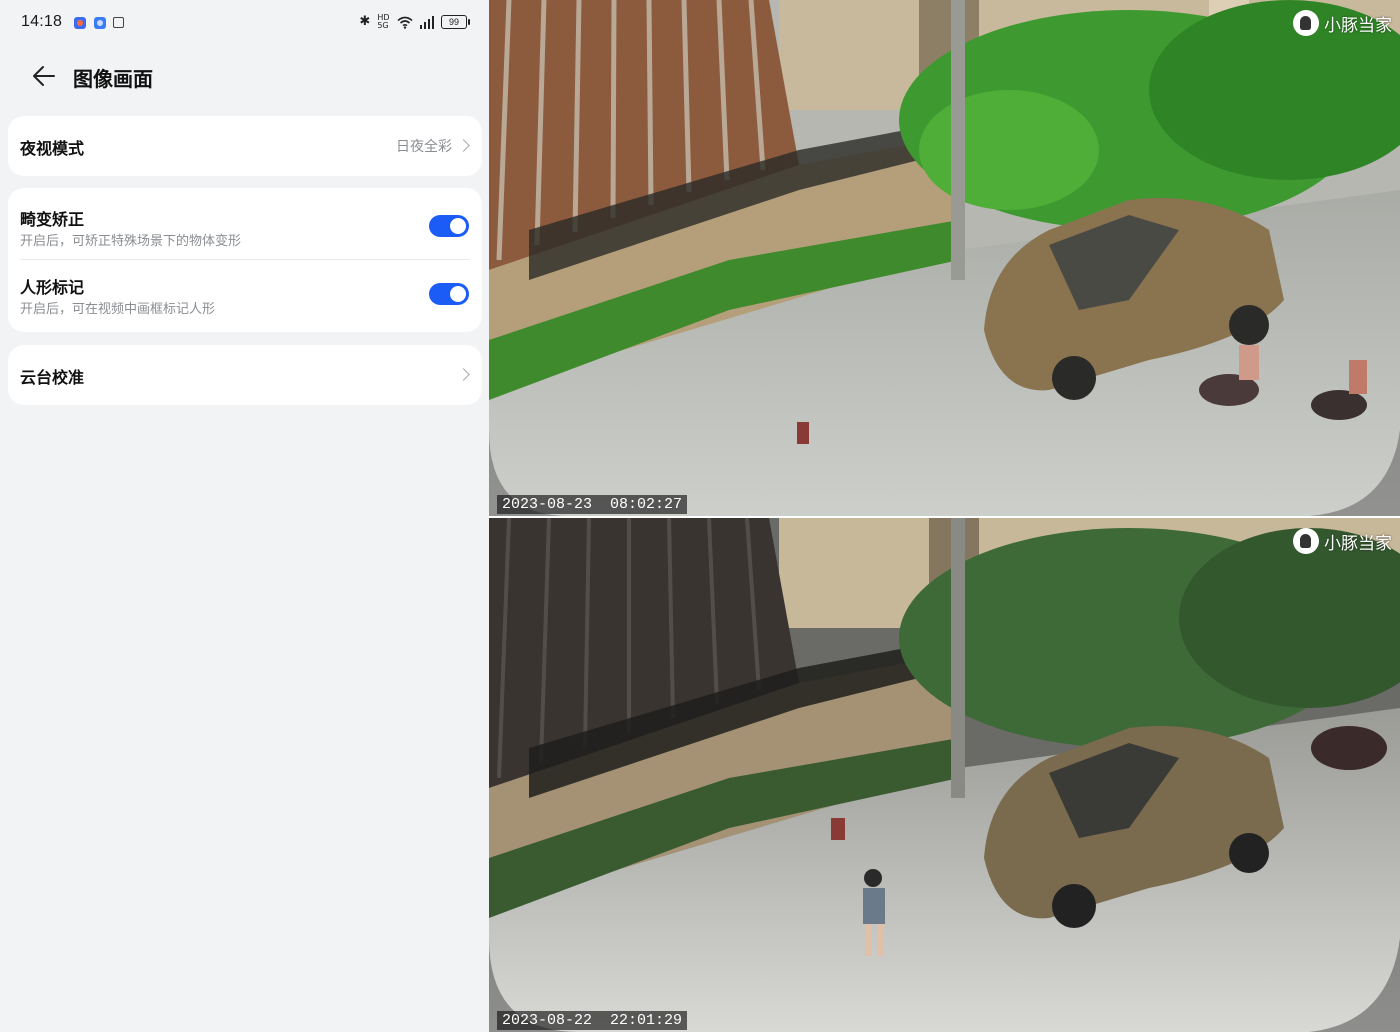  Describe the element at coordinates (42, 21) in the screenshot. I see `status-time: 14:18` at that location.